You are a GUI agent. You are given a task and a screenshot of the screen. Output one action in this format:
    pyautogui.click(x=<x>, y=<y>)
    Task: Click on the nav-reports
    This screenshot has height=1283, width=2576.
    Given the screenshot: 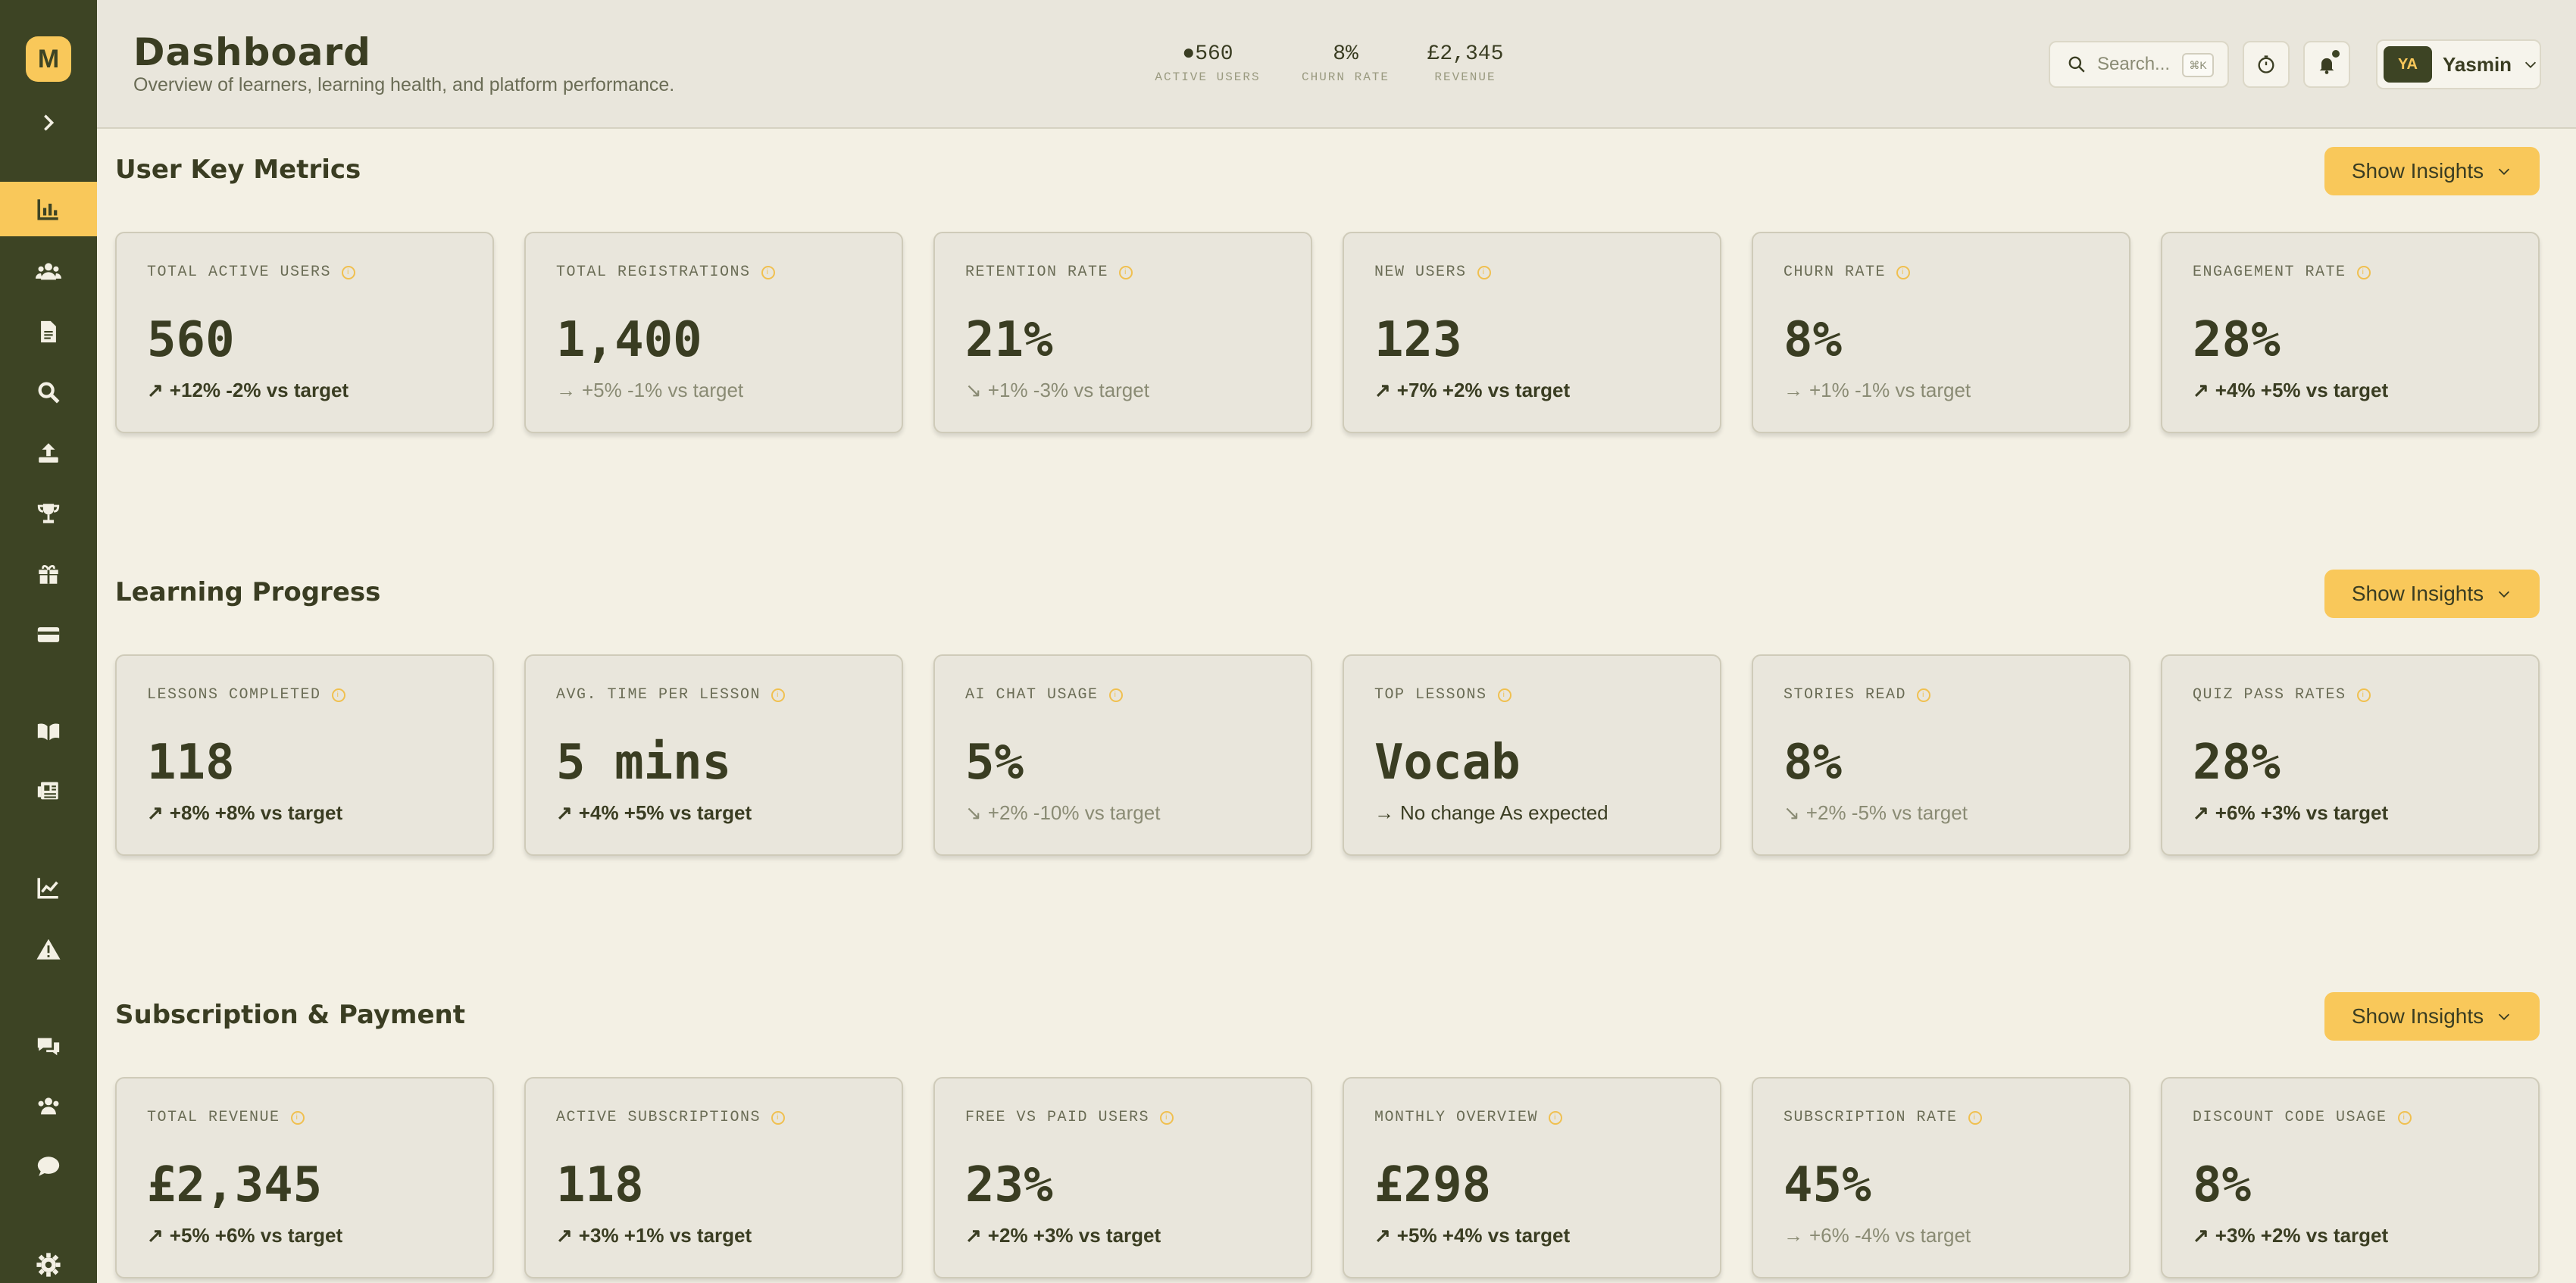 What is the action you would take?
    pyautogui.click(x=48, y=887)
    